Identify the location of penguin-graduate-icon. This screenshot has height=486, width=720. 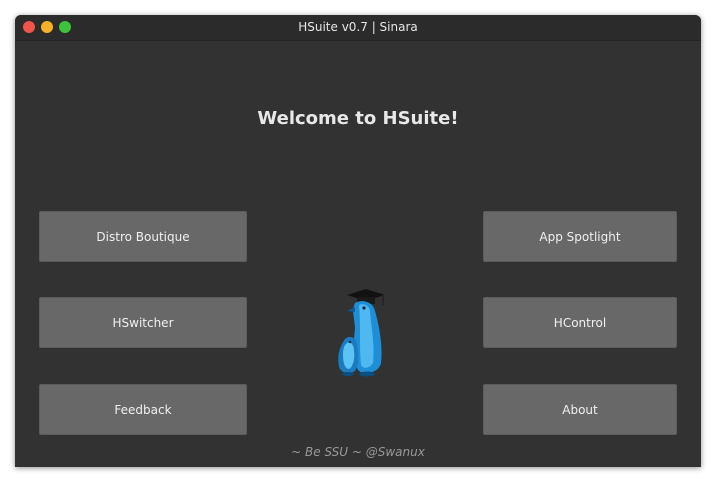
(361, 333).